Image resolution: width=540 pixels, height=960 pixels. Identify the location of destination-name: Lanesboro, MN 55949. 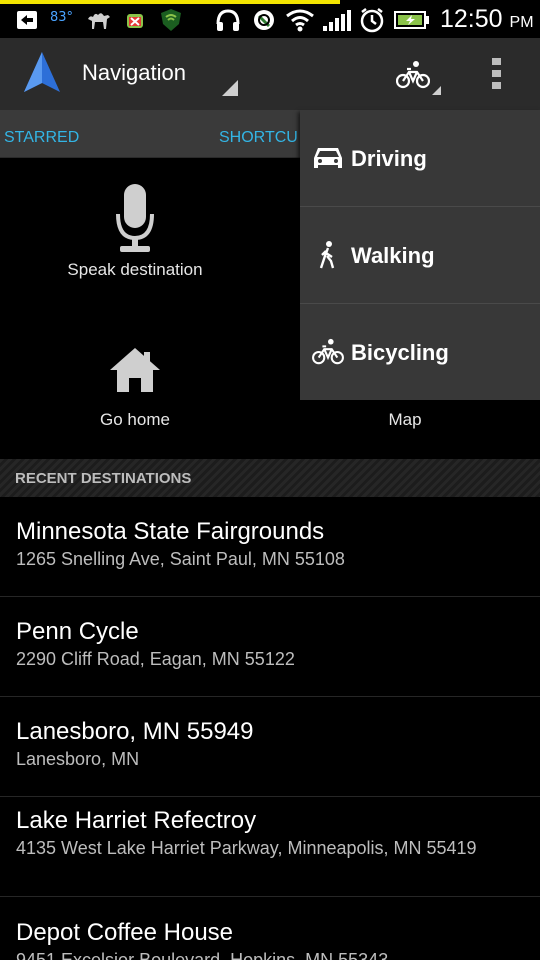
(135, 731).